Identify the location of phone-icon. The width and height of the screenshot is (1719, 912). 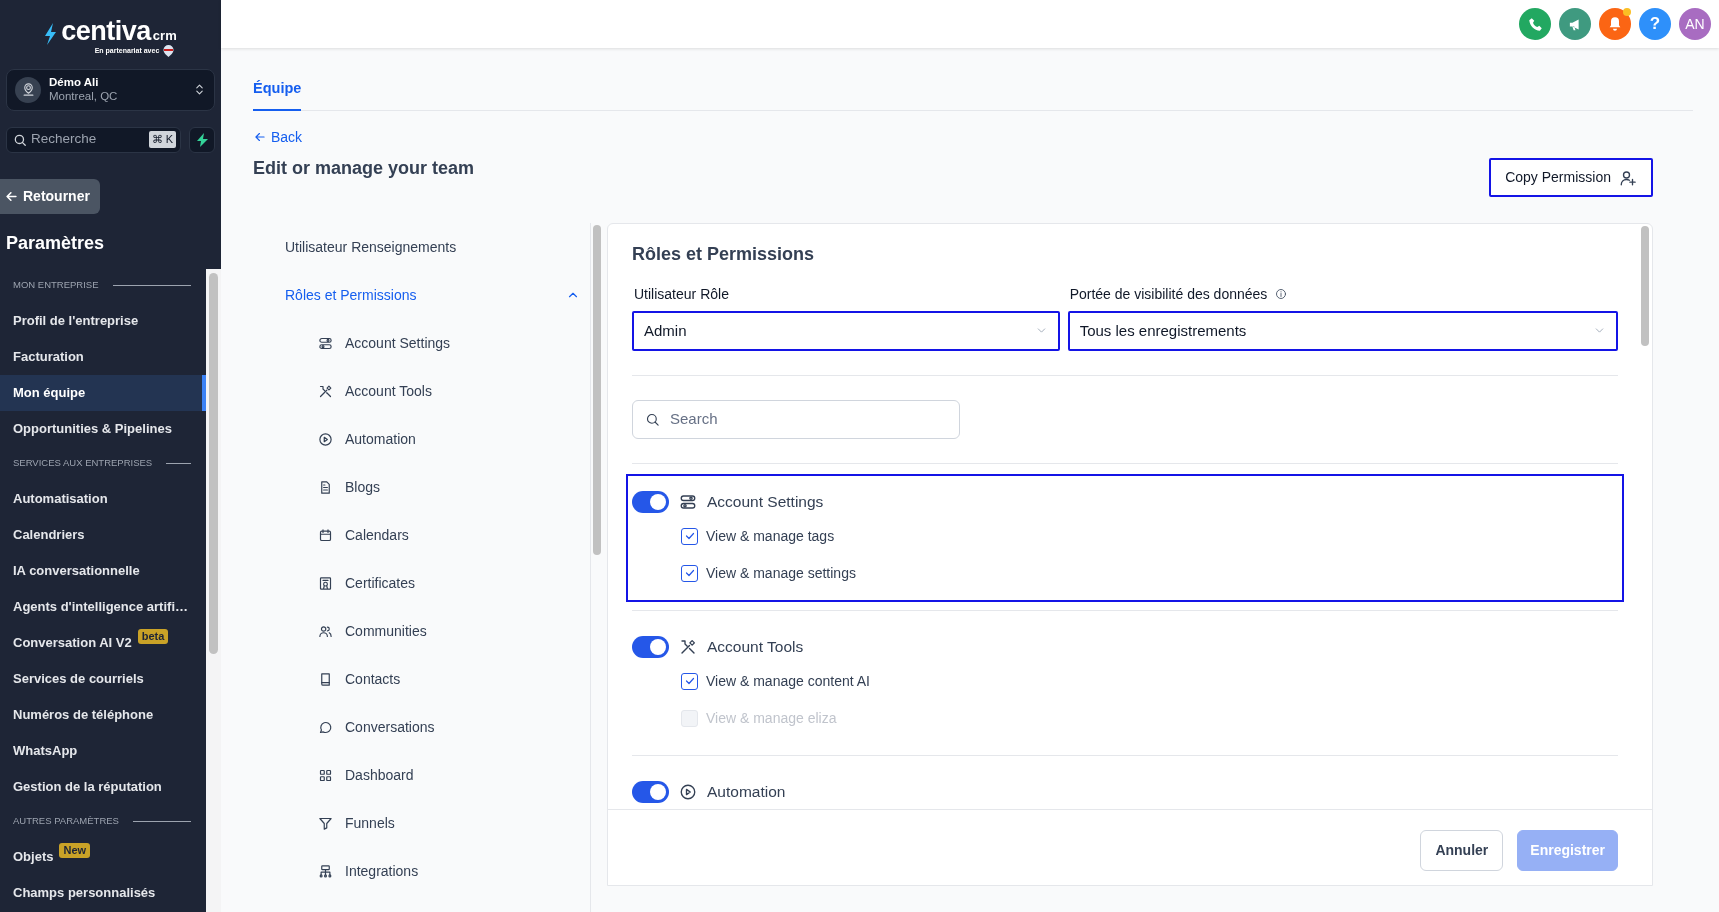
(1535, 24).